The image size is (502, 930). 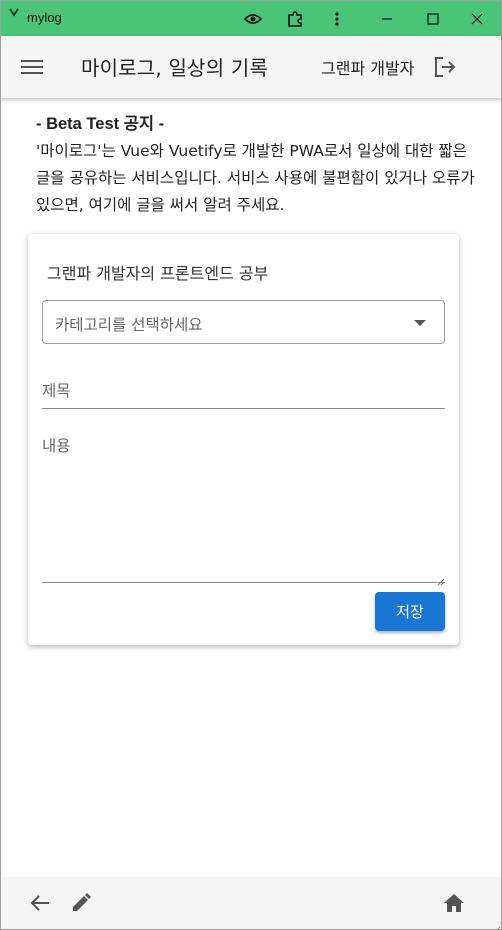 What do you see at coordinates (337, 18) in the screenshot?
I see `more-vert-icon` at bounding box center [337, 18].